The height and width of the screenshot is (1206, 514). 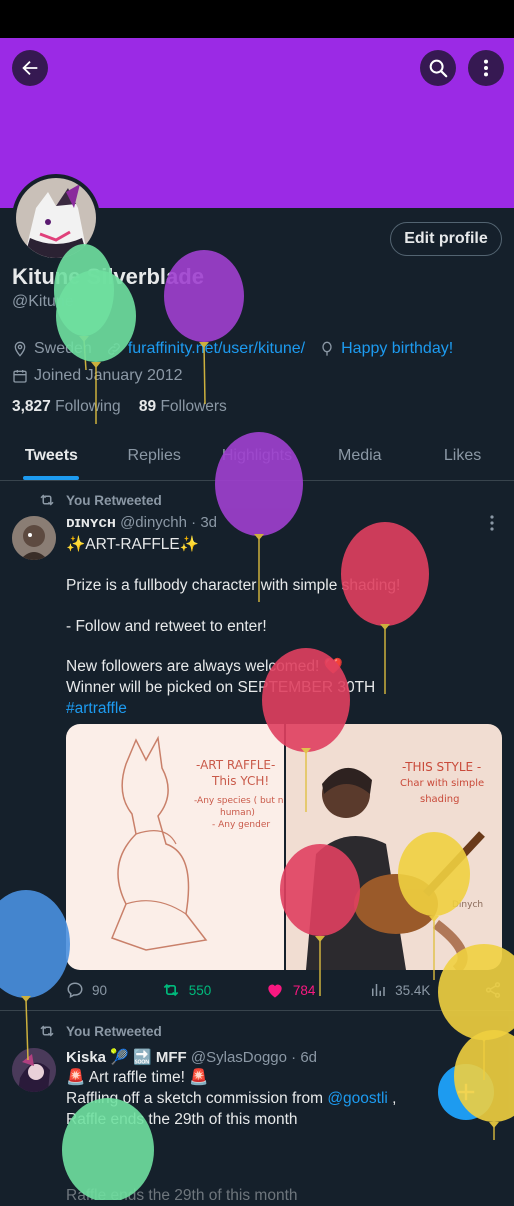 What do you see at coordinates (137, 1077) in the screenshot?
I see `tweet-line: 🚨 Art raffle time! 🚨` at bounding box center [137, 1077].